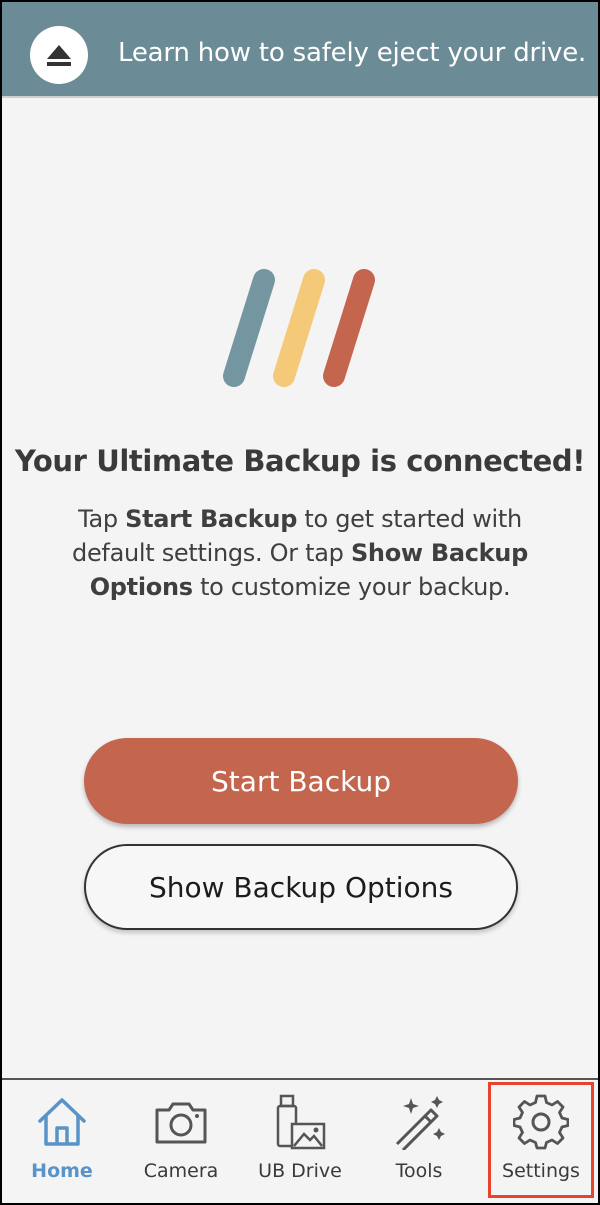 The height and width of the screenshot is (1205, 600). I want to click on nav-label-tools: Tools, so click(419, 1171).